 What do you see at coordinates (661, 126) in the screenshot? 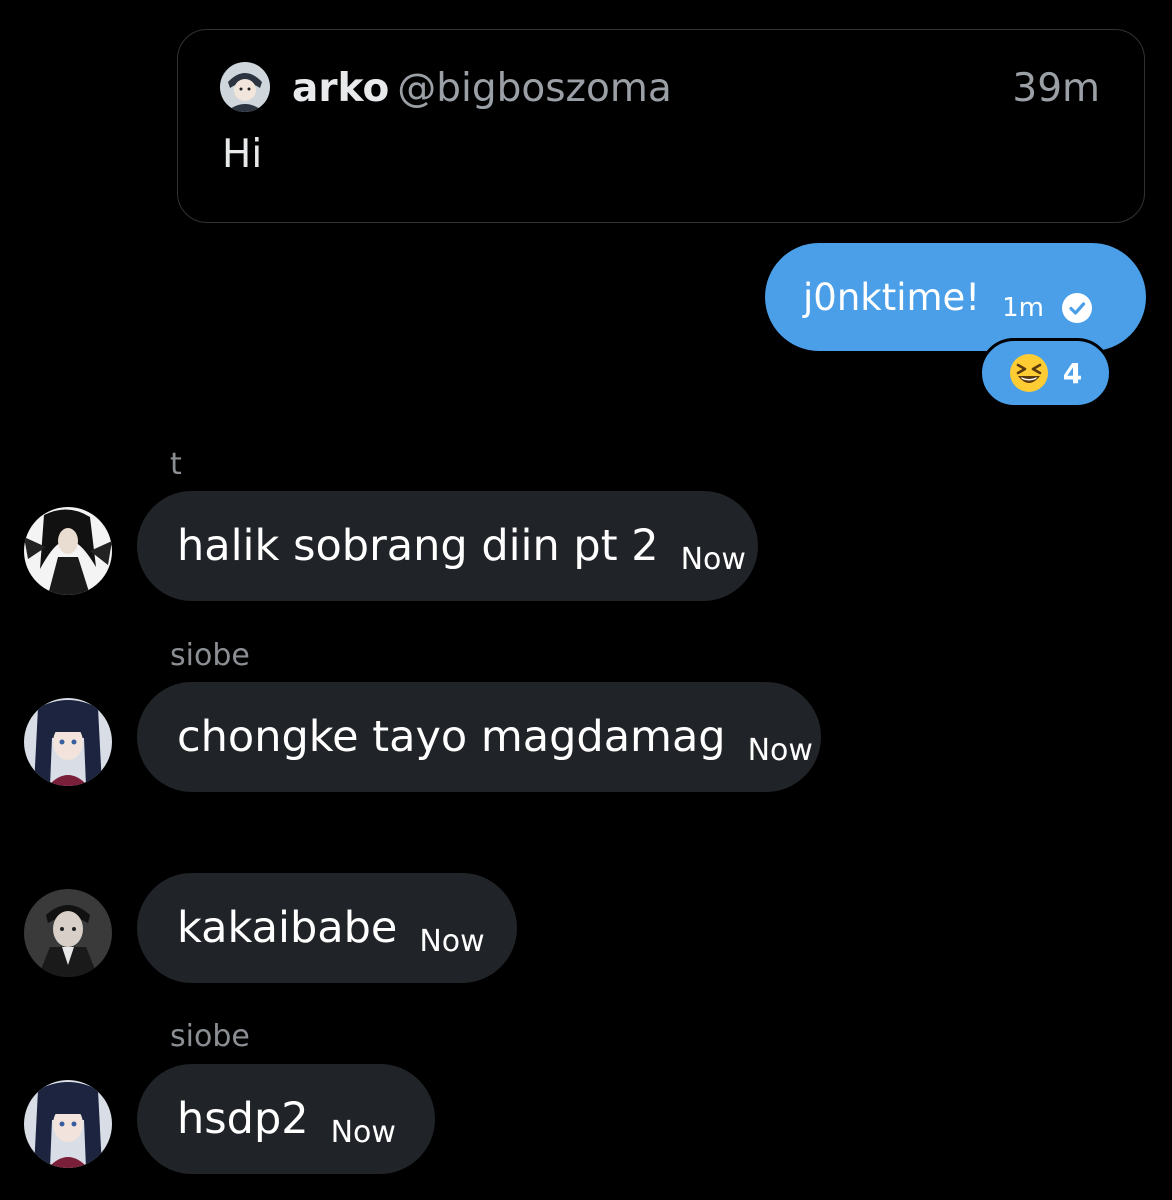
I see `quoted-message-card: arko @bigboszoma 39m Hi` at bounding box center [661, 126].